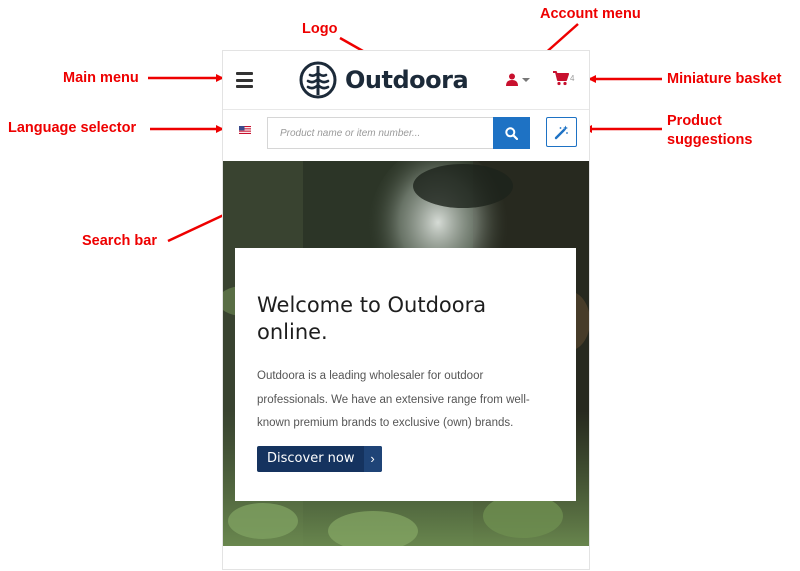  I want to click on product-suggestions-button, so click(561, 132).